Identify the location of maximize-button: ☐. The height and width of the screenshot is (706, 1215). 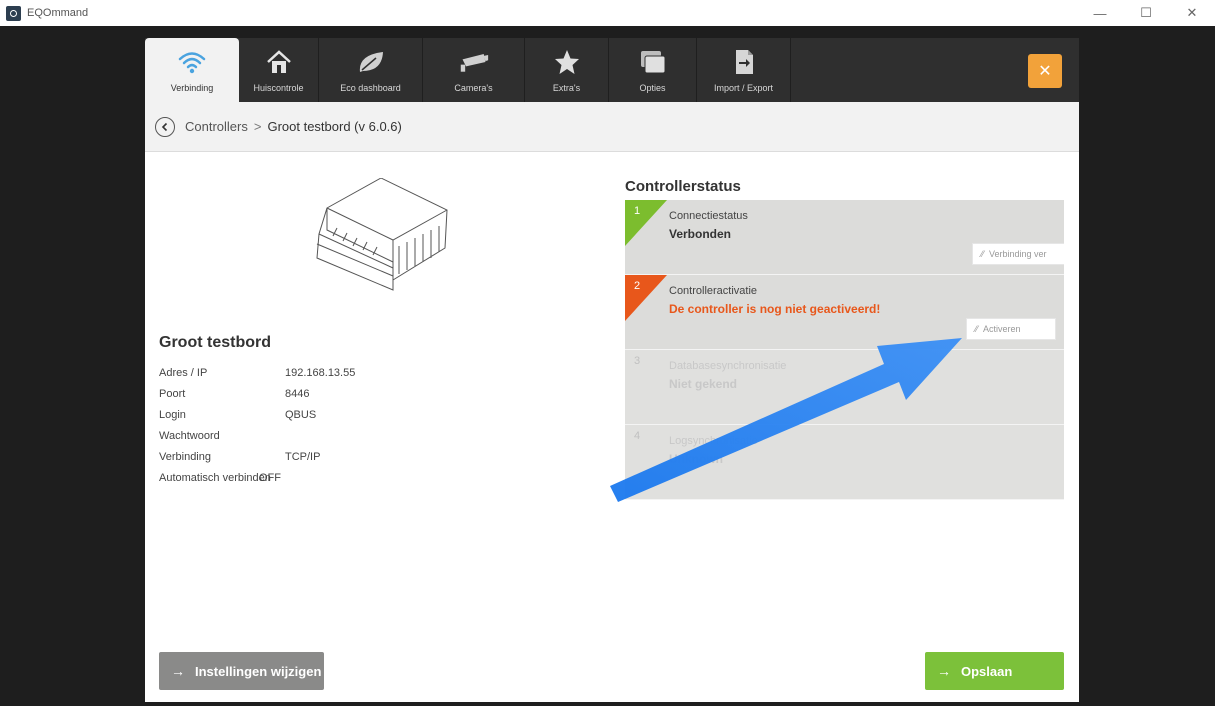
(1146, 13).